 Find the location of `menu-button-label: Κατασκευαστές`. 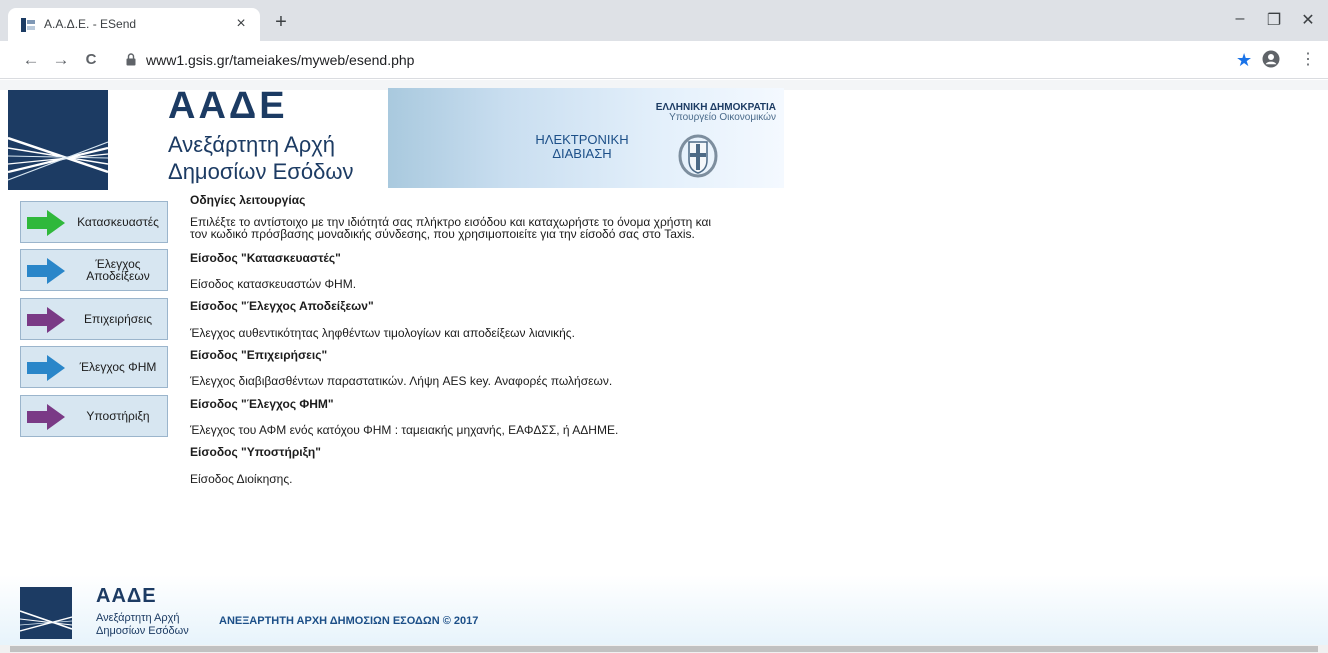

menu-button-label: Κατασκευαστές is located at coordinates (118, 222).